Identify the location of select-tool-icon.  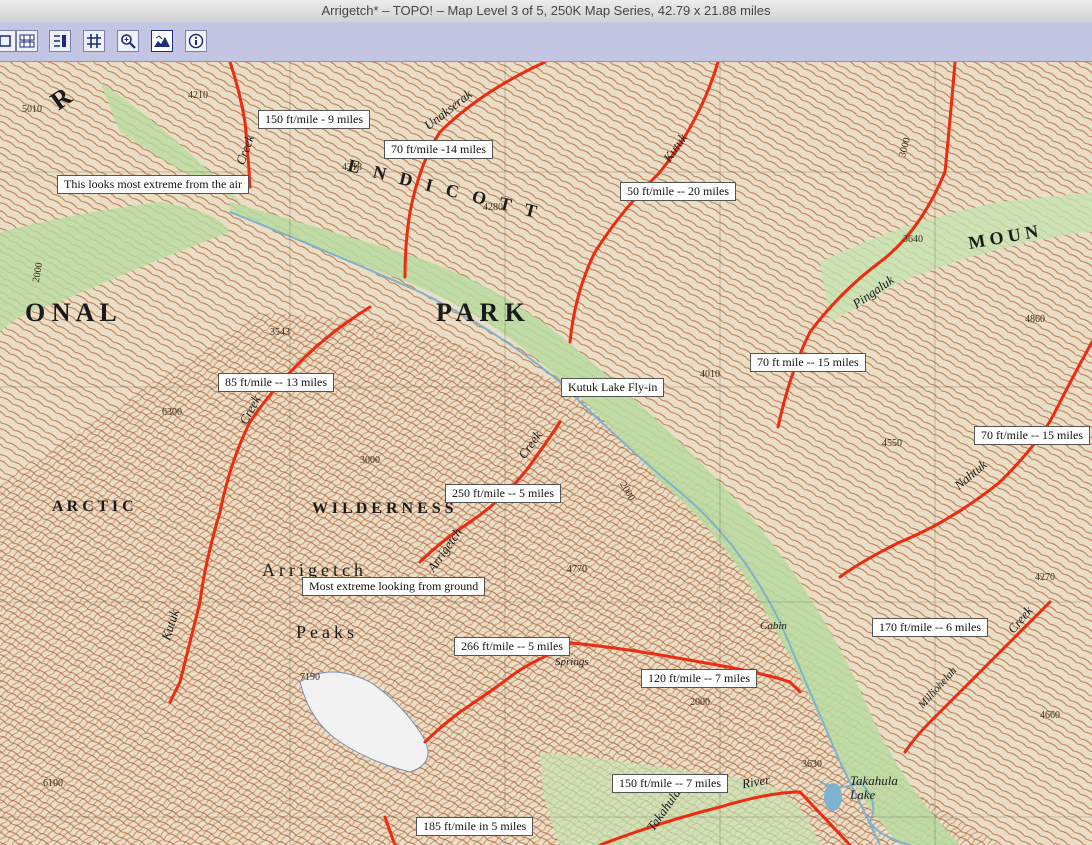
(5, 41).